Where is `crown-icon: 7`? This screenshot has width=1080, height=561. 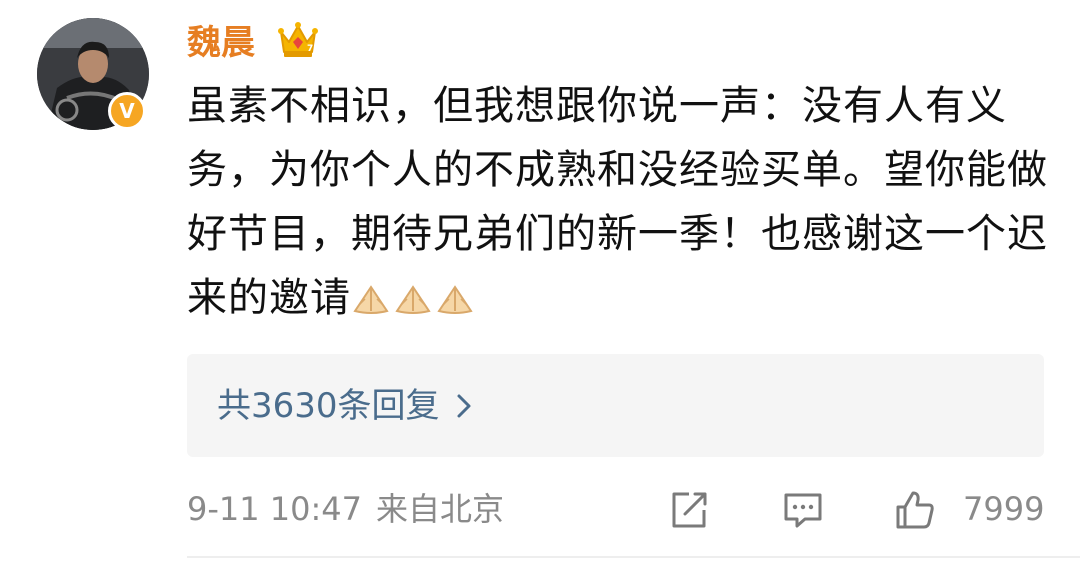 crown-icon: 7 is located at coordinates (298, 39).